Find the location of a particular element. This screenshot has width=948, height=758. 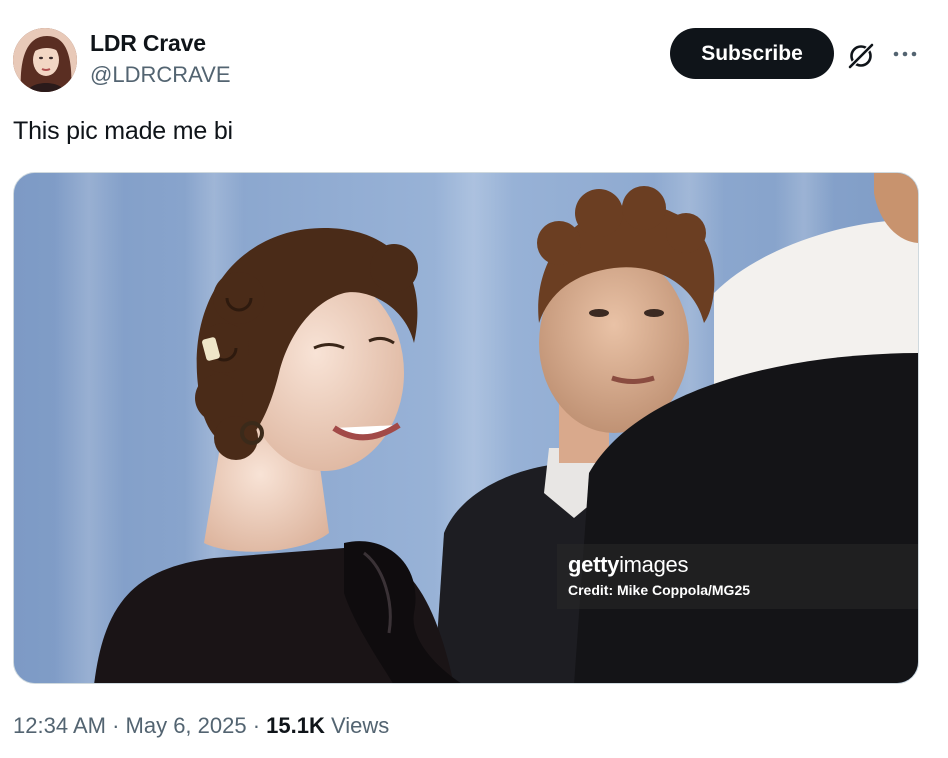

tweet-date: May 6, 2025 is located at coordinates (186, 725).